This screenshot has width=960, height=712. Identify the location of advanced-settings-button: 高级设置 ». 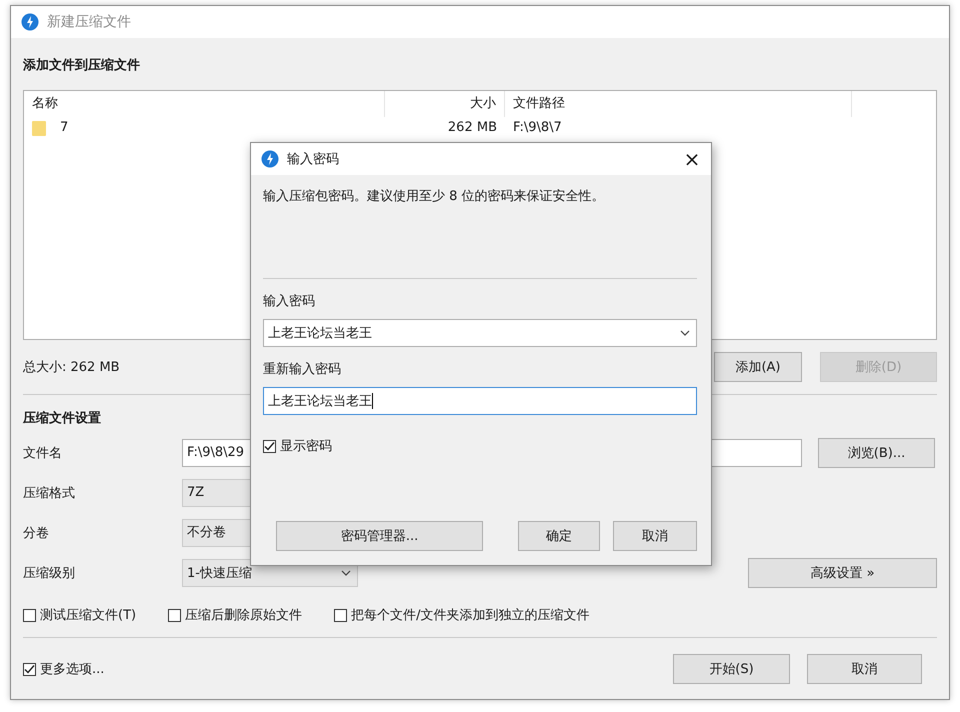
(842, 573).